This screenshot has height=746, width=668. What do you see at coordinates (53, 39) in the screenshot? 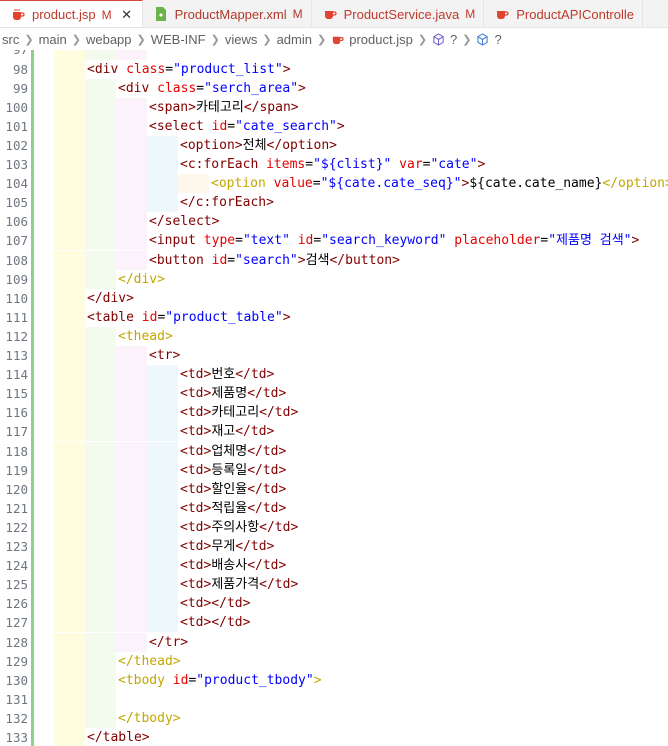
I see `breadcrumb-main: main` at bounding box center [53, 39].